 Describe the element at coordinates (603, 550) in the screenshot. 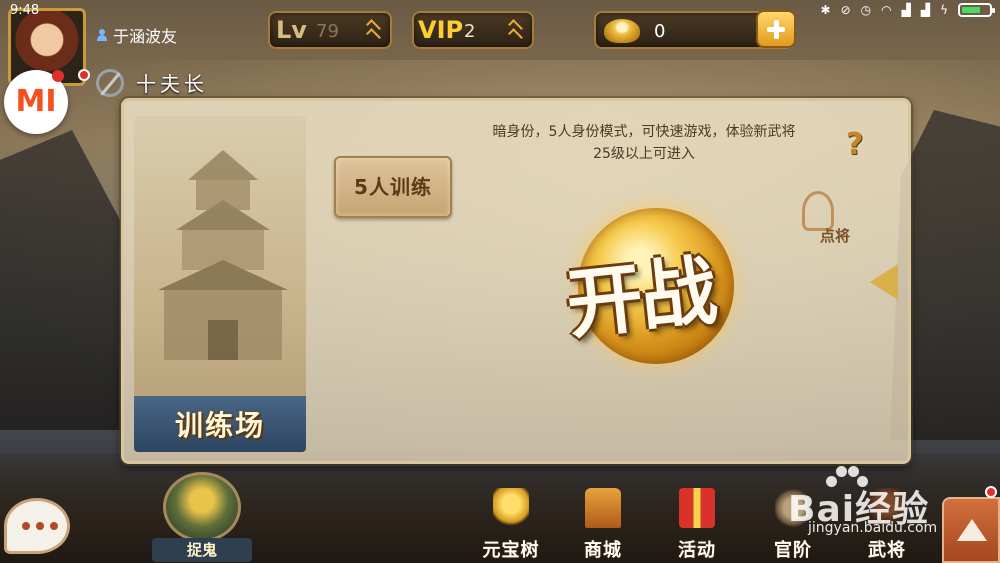

I see `nav-shop-label: 商城` at that location.